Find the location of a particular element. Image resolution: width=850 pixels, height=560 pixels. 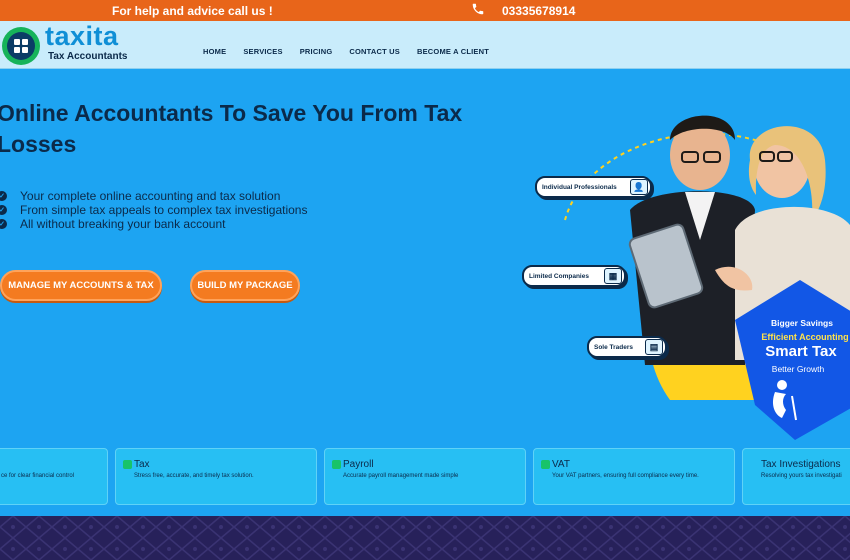

service-title: VAT is located at coordinates (561, 464).